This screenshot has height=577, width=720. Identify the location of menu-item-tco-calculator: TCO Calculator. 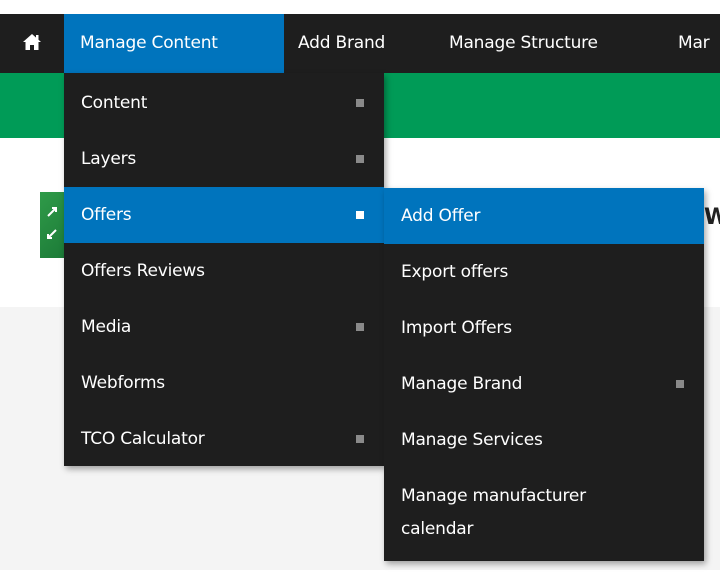
(224, 439).